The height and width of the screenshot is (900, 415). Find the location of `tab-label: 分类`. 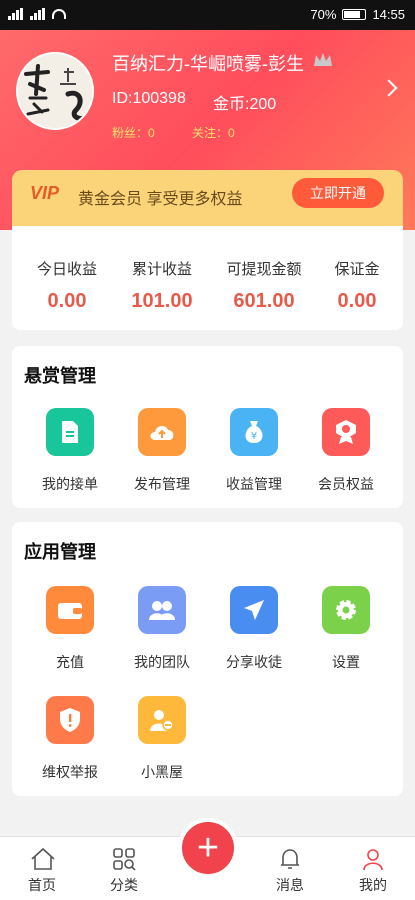

tab-label: 分类 is located at coordinates (124, 885).